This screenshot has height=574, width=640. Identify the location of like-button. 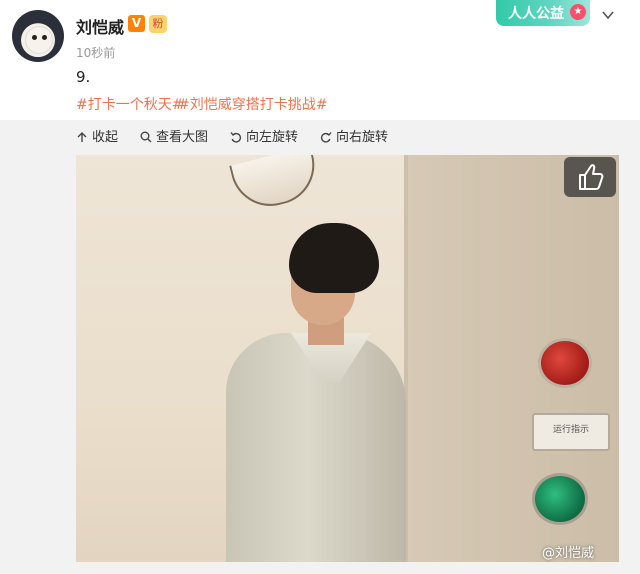
(590, 177).